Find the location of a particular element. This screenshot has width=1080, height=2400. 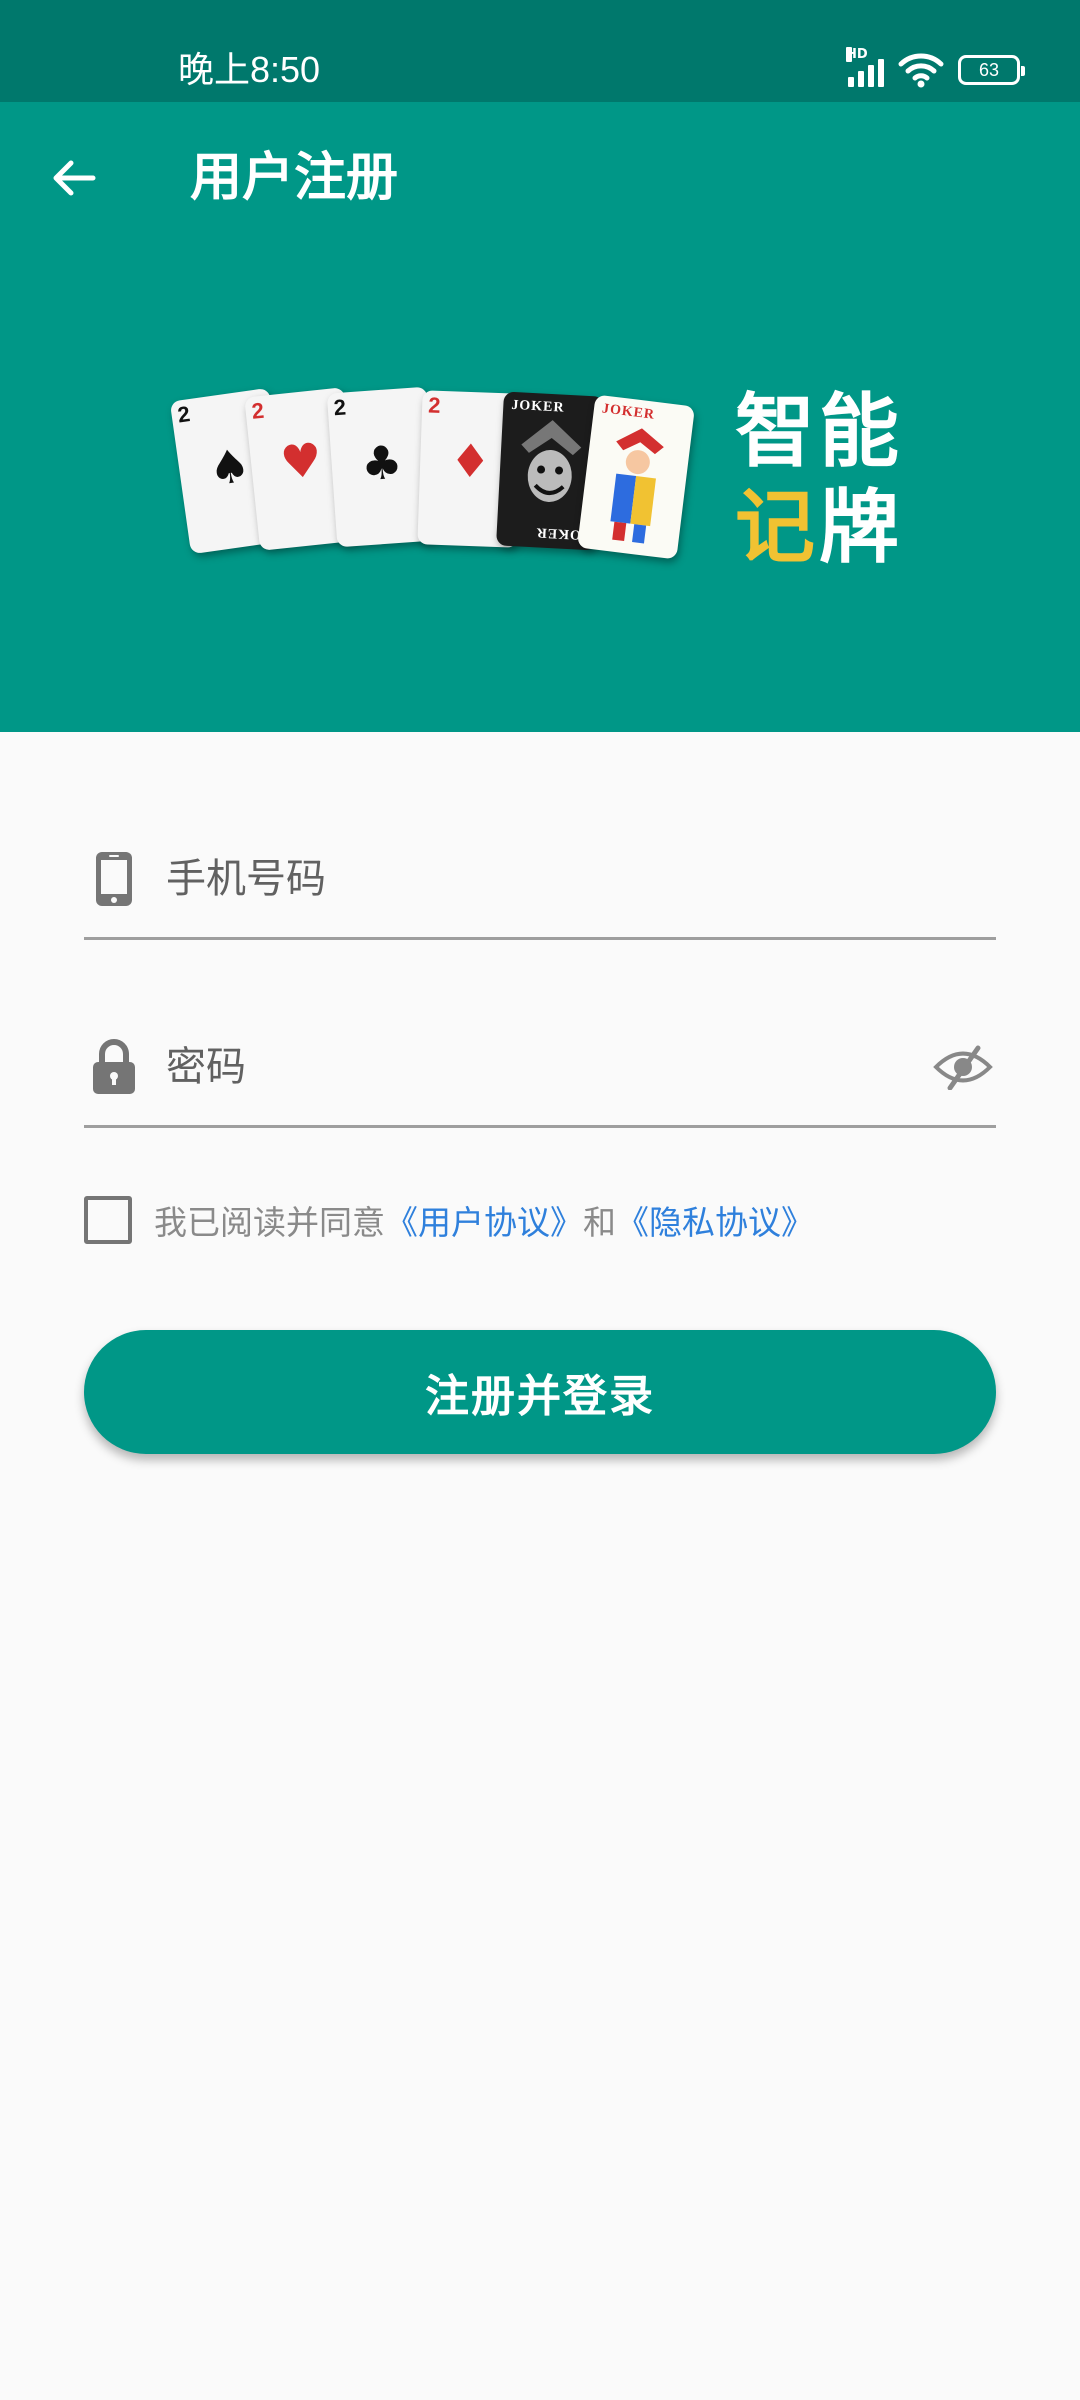

status-time: 晚上8:50 is located at coordinates (249, 69).